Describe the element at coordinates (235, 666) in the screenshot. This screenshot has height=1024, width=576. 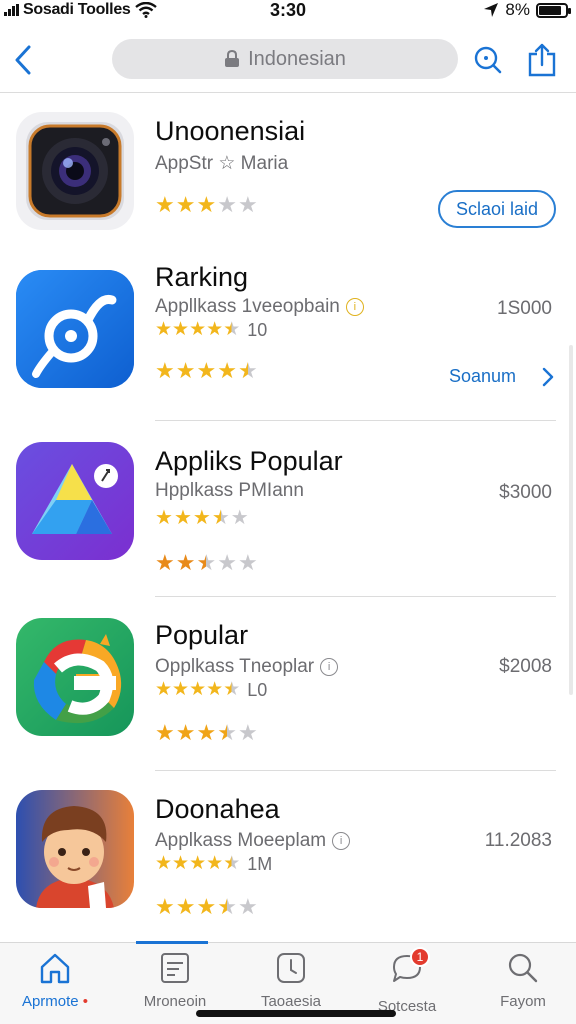
I see `app-subtitle-text: Opplkass Tneoplar` at that location.